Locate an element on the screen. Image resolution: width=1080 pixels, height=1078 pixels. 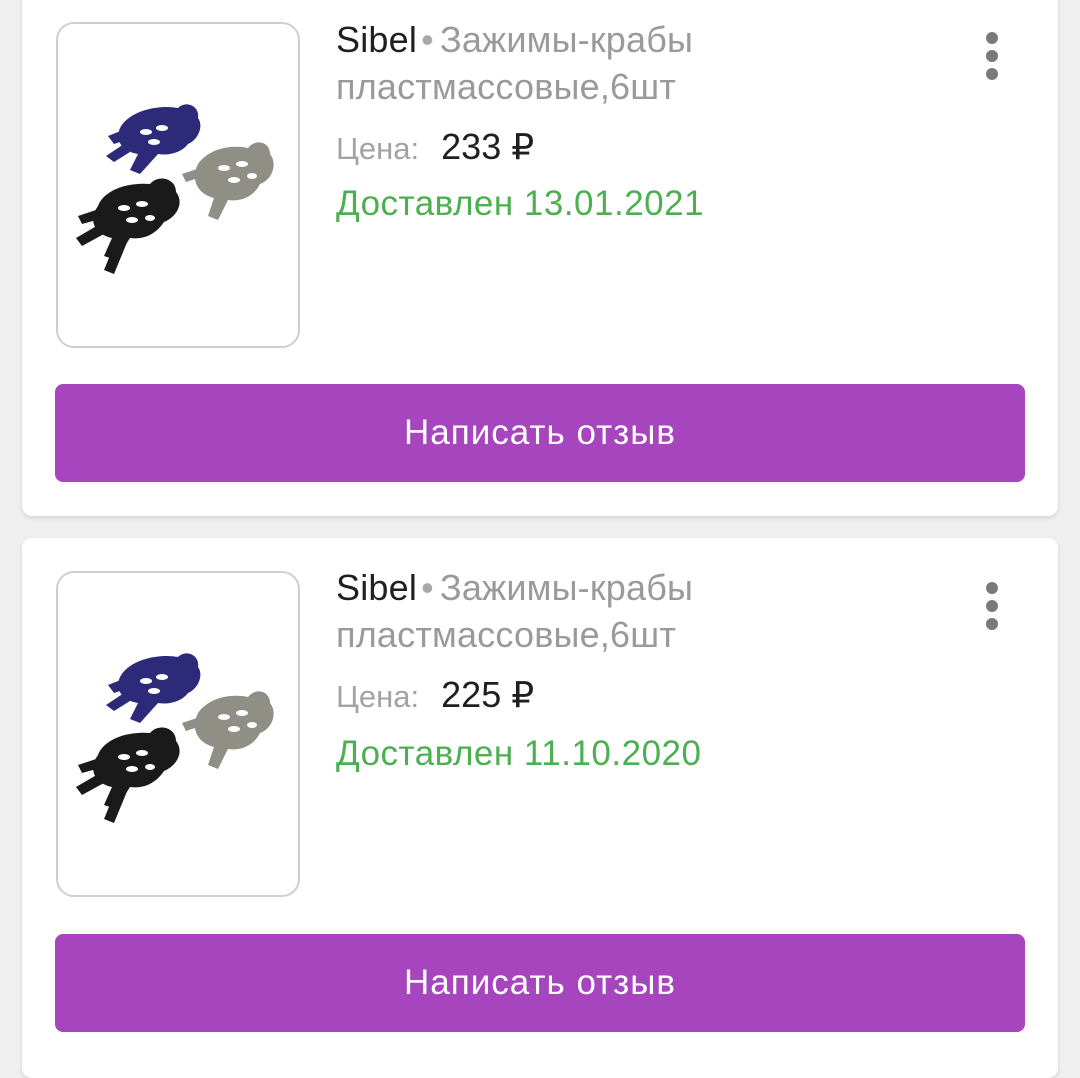
price-value: 233 ₽ is located at coordinates (488, 146).